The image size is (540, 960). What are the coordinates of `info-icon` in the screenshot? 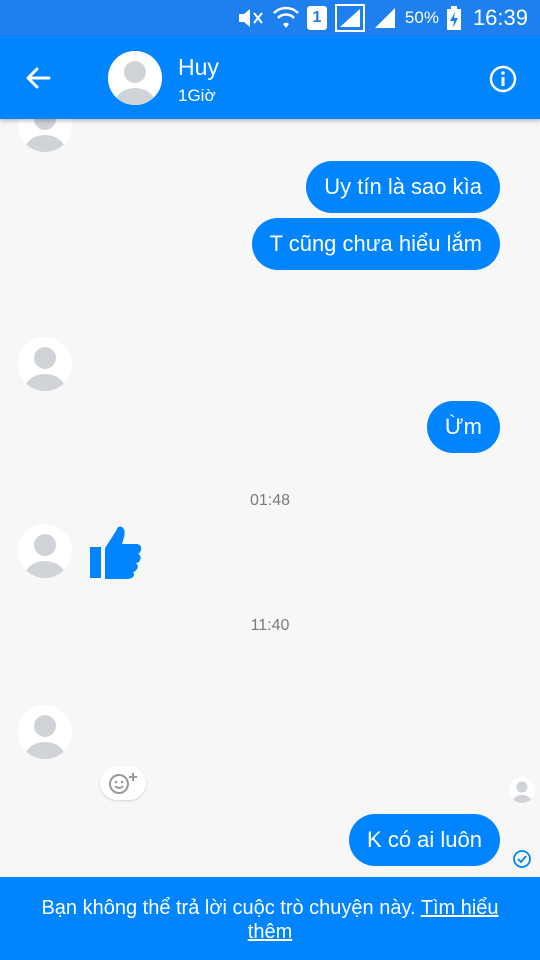 It's located at (503, 79).